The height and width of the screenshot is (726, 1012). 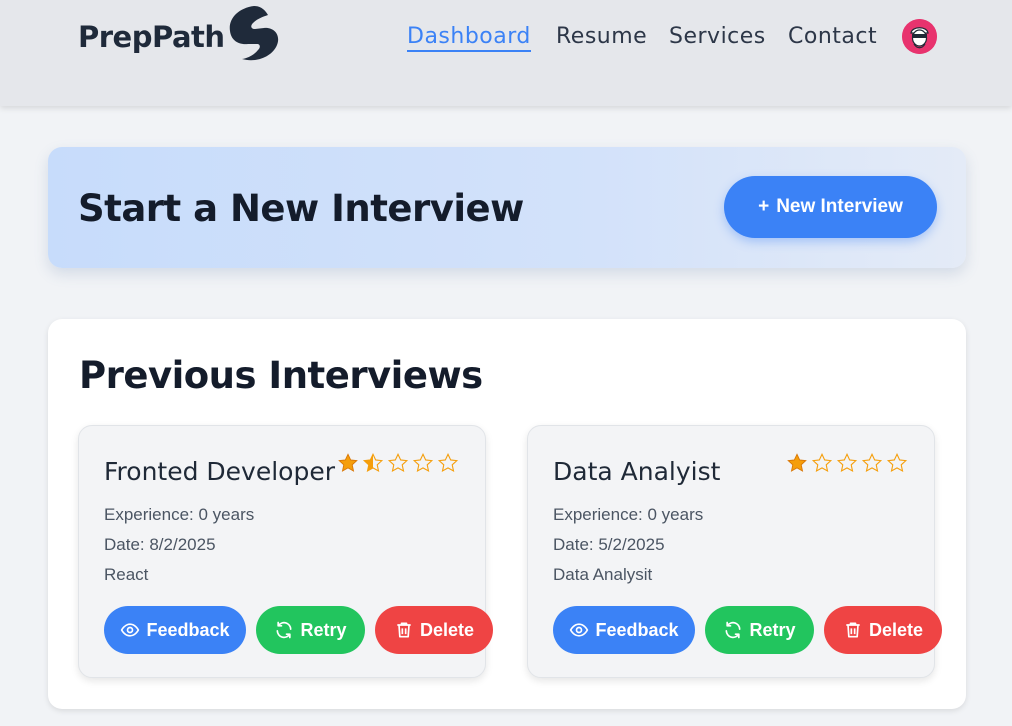 I want to click on hero-title: Start a New Interview, so click(x=301, y=208).